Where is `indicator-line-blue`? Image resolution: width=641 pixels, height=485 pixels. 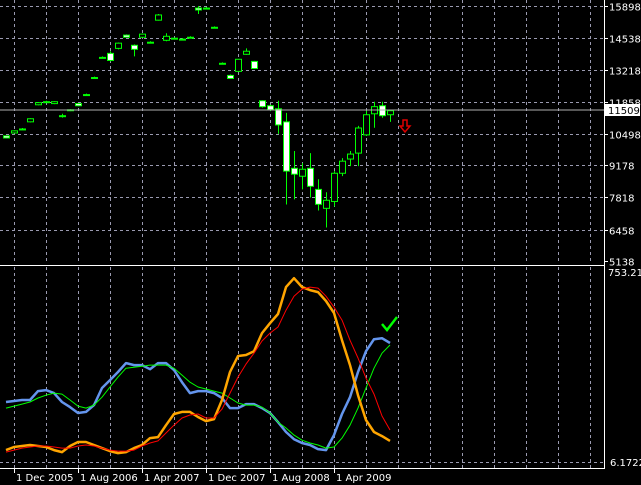 indicator-line-blue is located at coordinates (198, 394).